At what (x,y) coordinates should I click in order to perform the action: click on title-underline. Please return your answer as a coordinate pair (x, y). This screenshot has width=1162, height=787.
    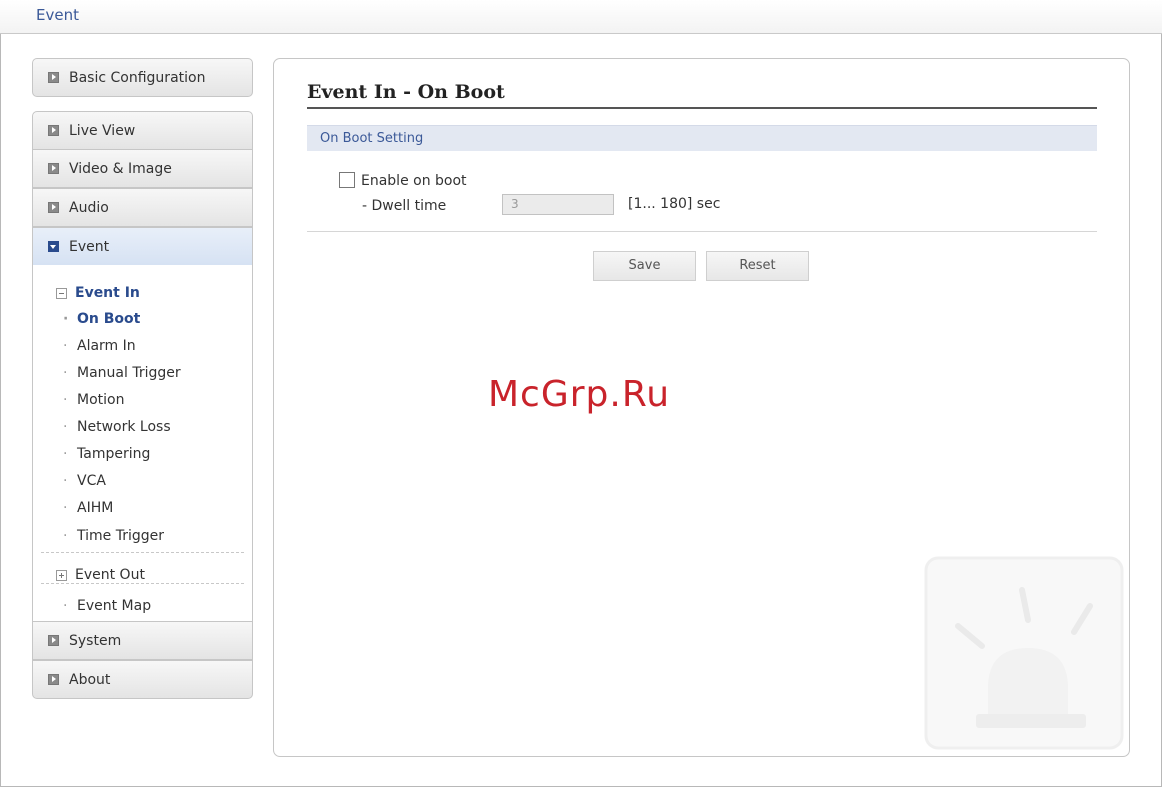
    Looking at the image, I should click on (702, 108).